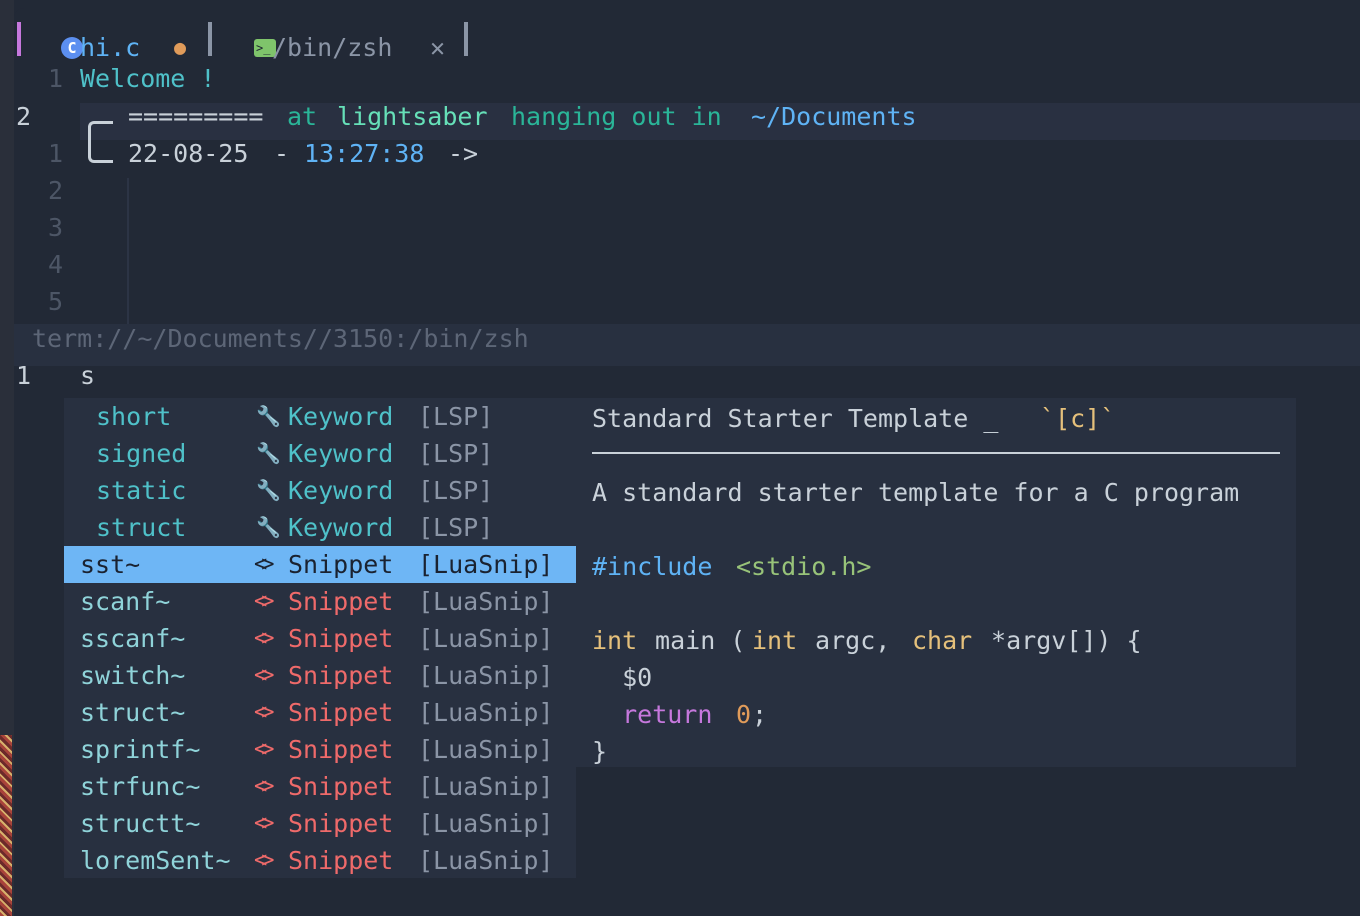 This screenshot has height=916, width=1360. I want to click on prompt-bracket, so click(100, 142).